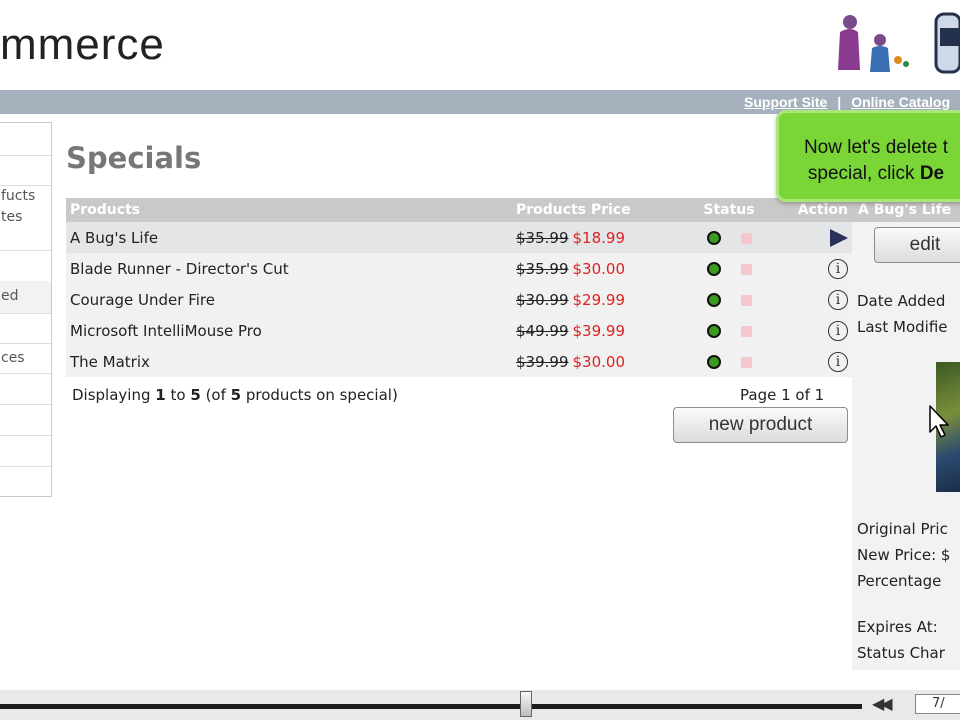 The width and height of the screenshot is (960, 720). I want to click on expires-at-label: Expires At:, so click(897, 627).